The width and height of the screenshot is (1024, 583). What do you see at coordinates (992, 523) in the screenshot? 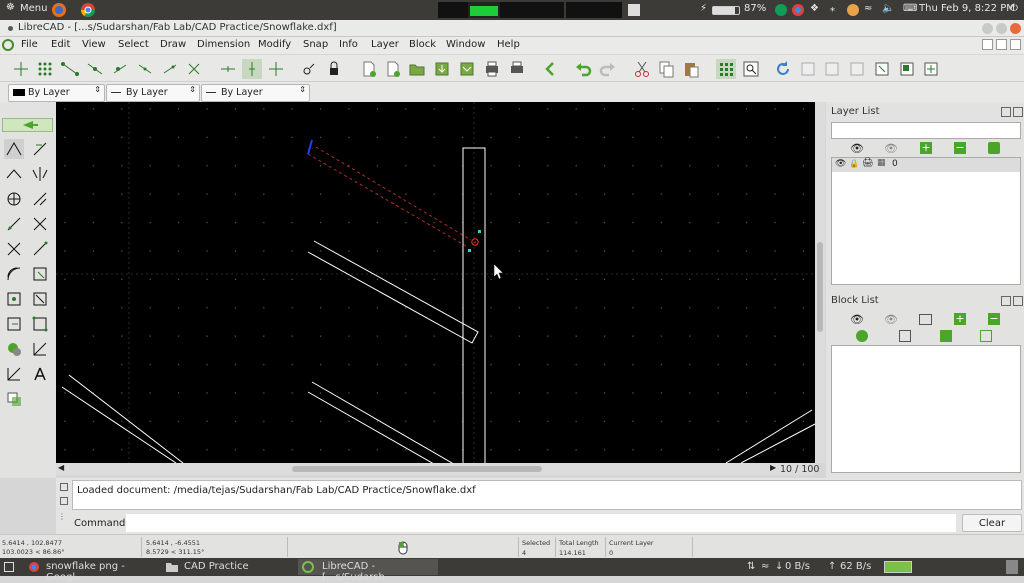
I see `clear-button: Clear` at bounding box center [992, 523].